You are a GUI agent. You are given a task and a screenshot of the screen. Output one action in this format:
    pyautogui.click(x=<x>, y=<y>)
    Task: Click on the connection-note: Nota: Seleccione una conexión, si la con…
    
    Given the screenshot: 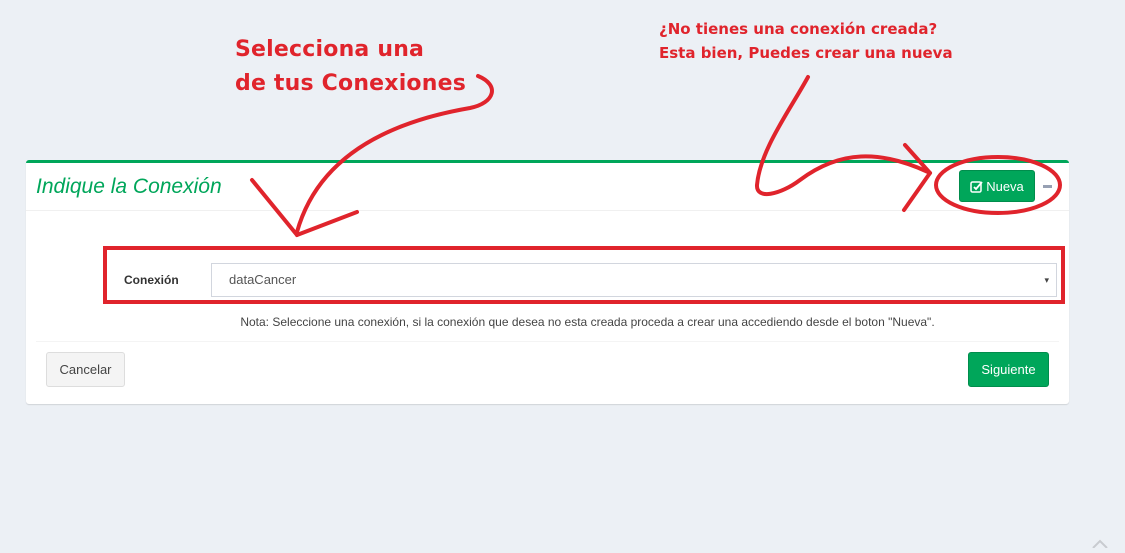 What is the action you would take?
    pyautogui.click(x=587, y=322)
    